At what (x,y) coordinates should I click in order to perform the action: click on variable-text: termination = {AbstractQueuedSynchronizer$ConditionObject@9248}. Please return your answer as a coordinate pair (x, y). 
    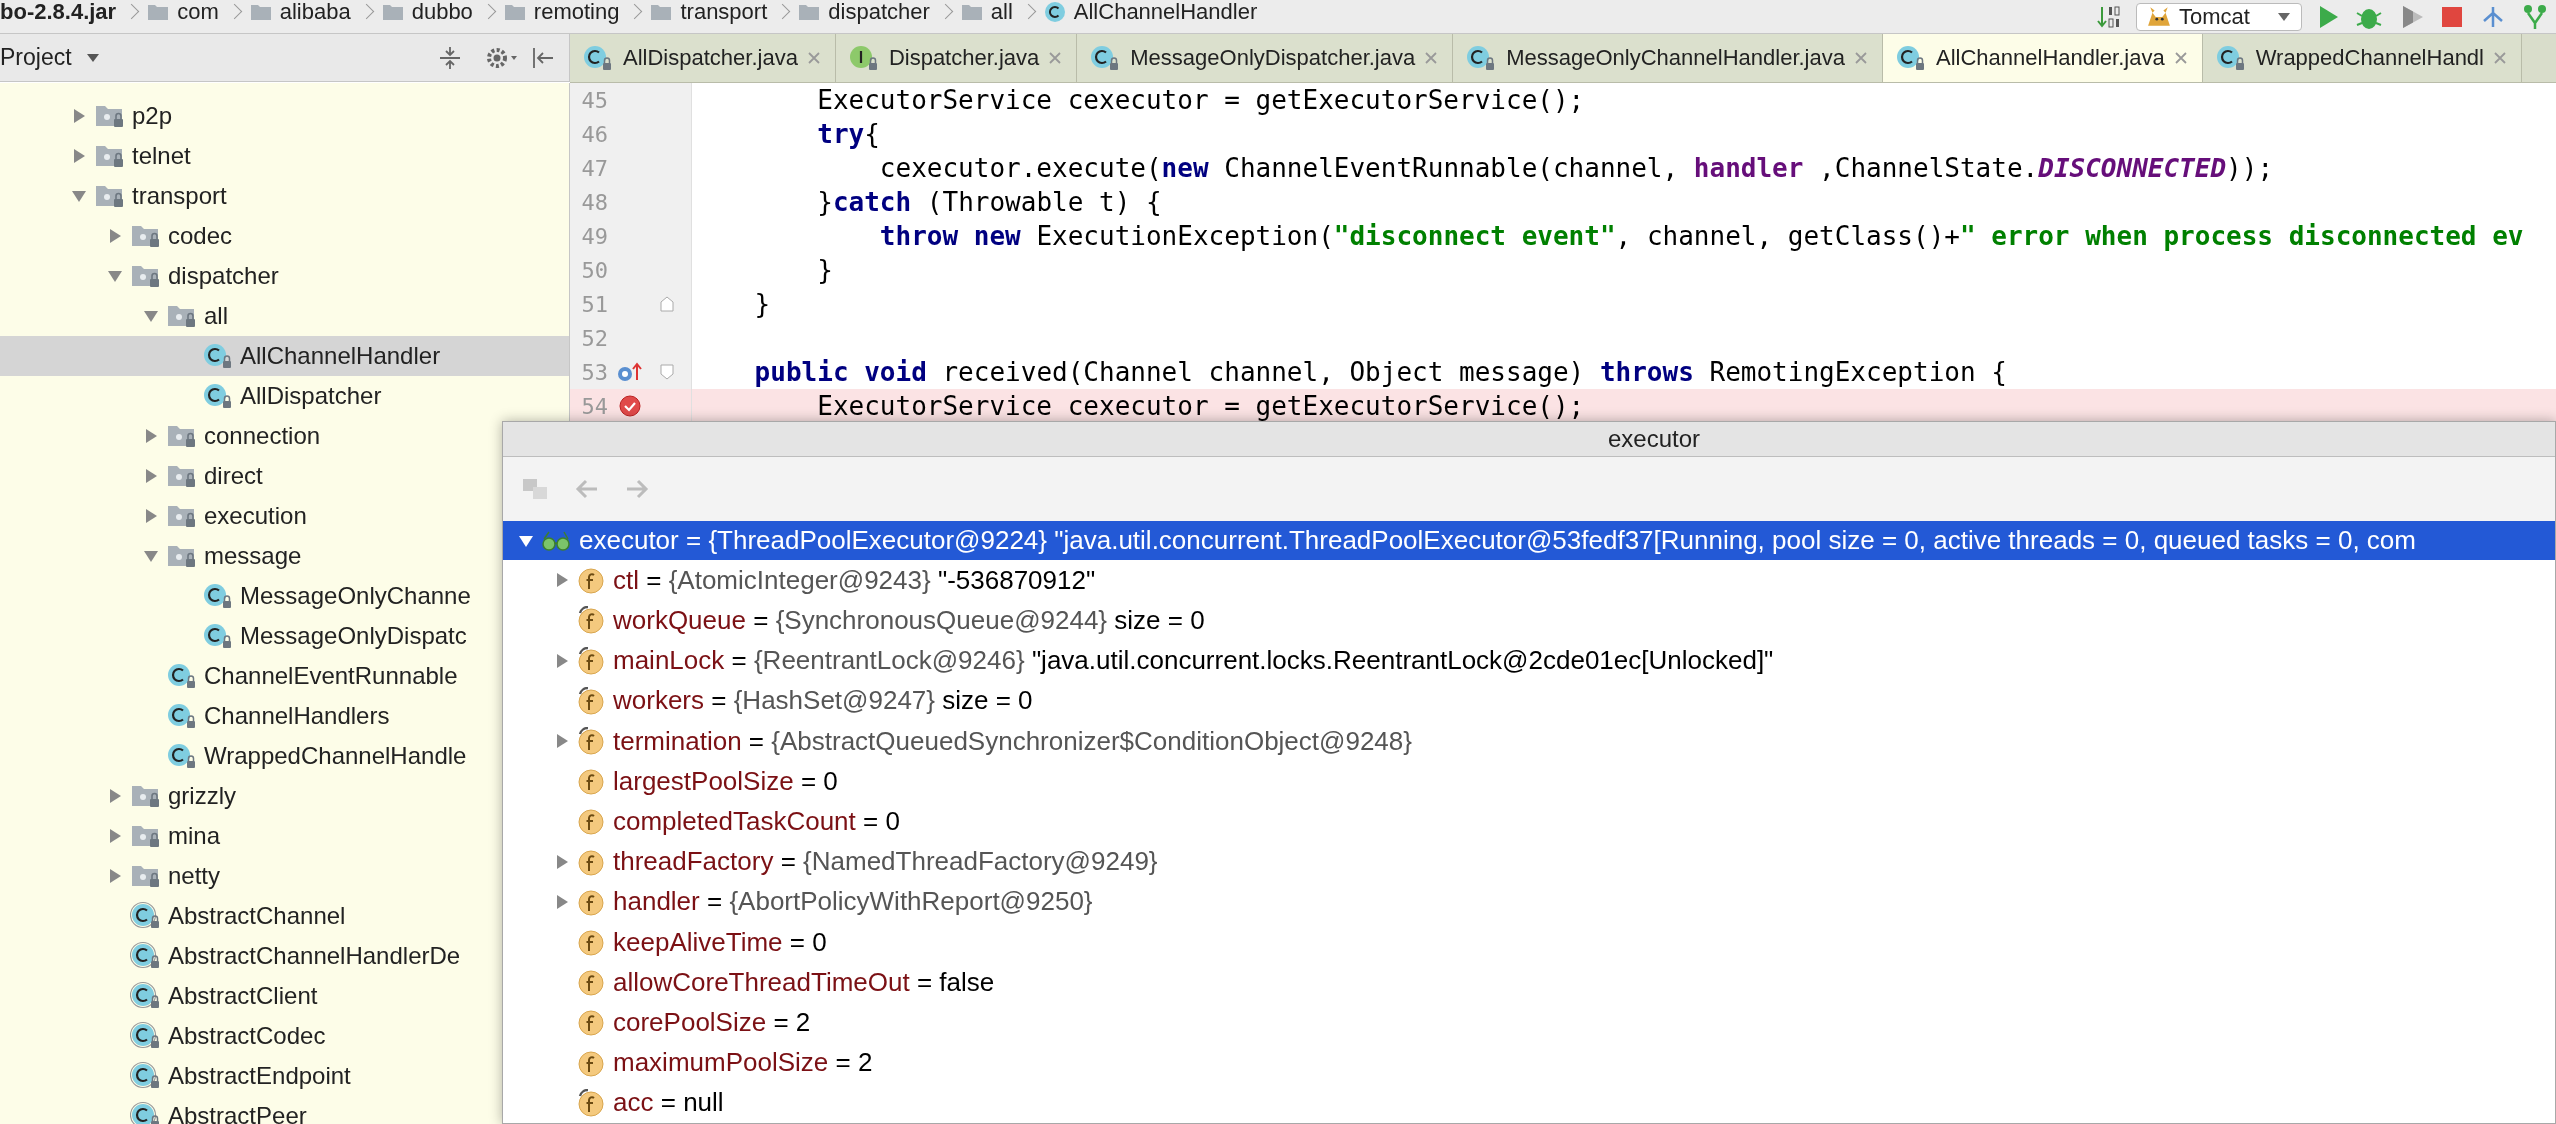
    Looking at the image, I should click on (1012, 741).